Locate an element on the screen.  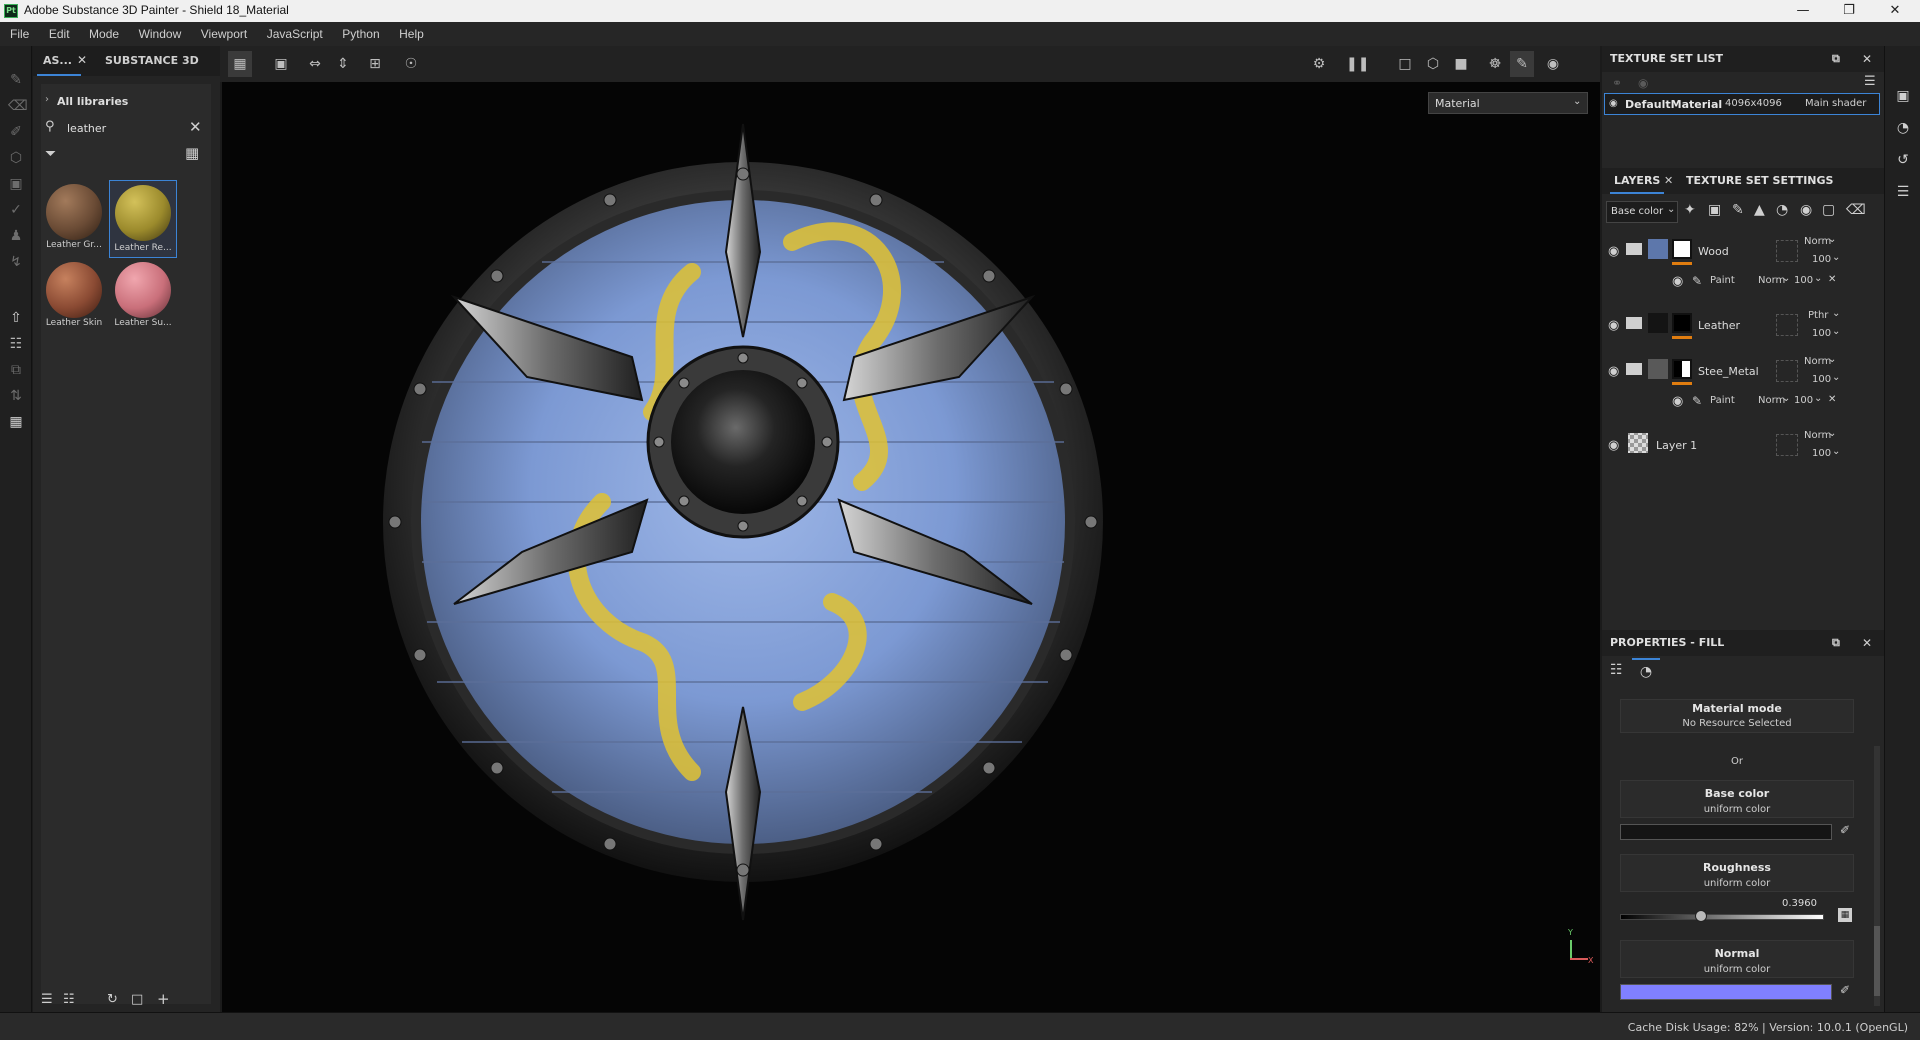
uv-icon: ▦ is located at coordinates (16, 422).